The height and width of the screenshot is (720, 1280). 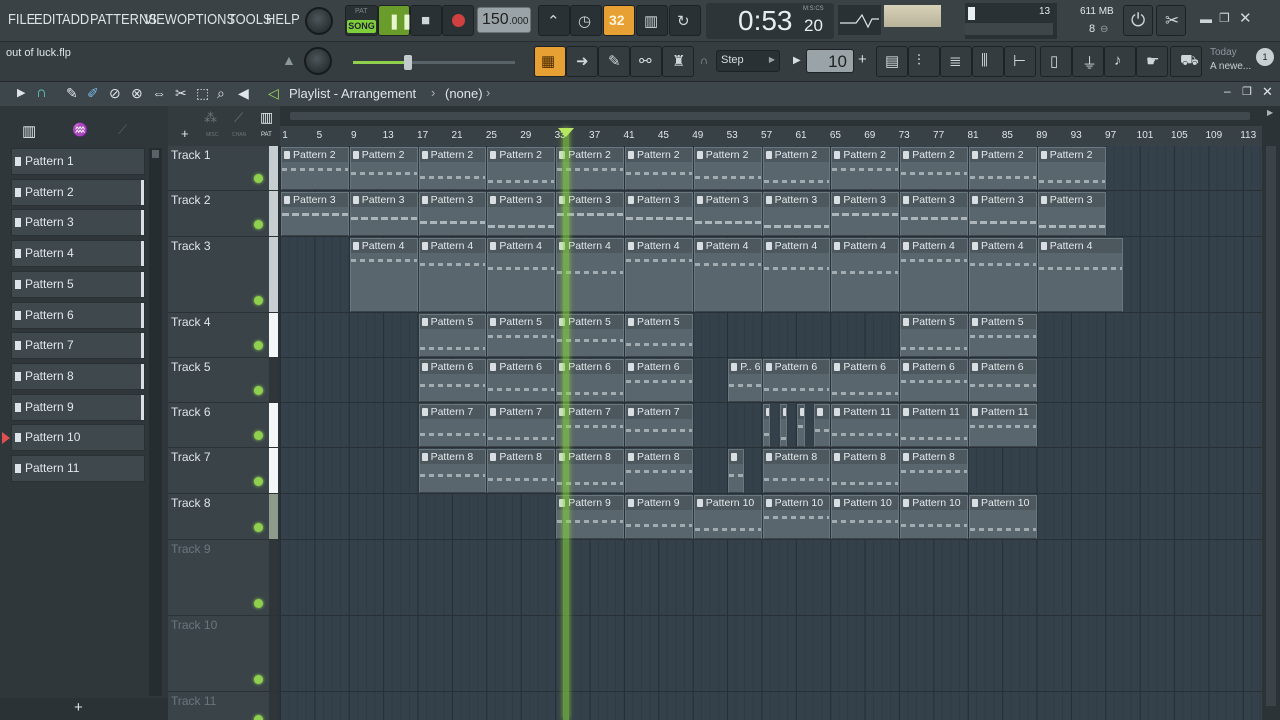 What do you see at coordinates (1138, 20) in the screenshot?
I see `panic-button: ⏻` at bounding box center [1138, 20].